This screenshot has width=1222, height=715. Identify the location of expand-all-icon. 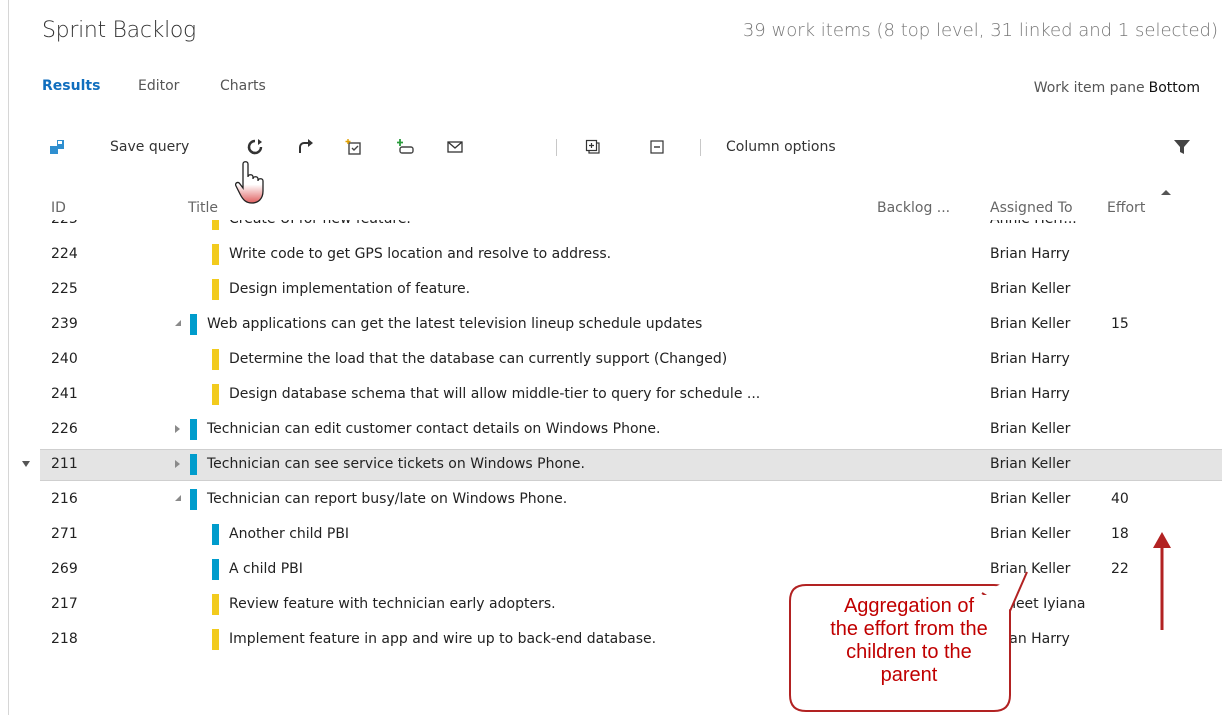
(593, 147).